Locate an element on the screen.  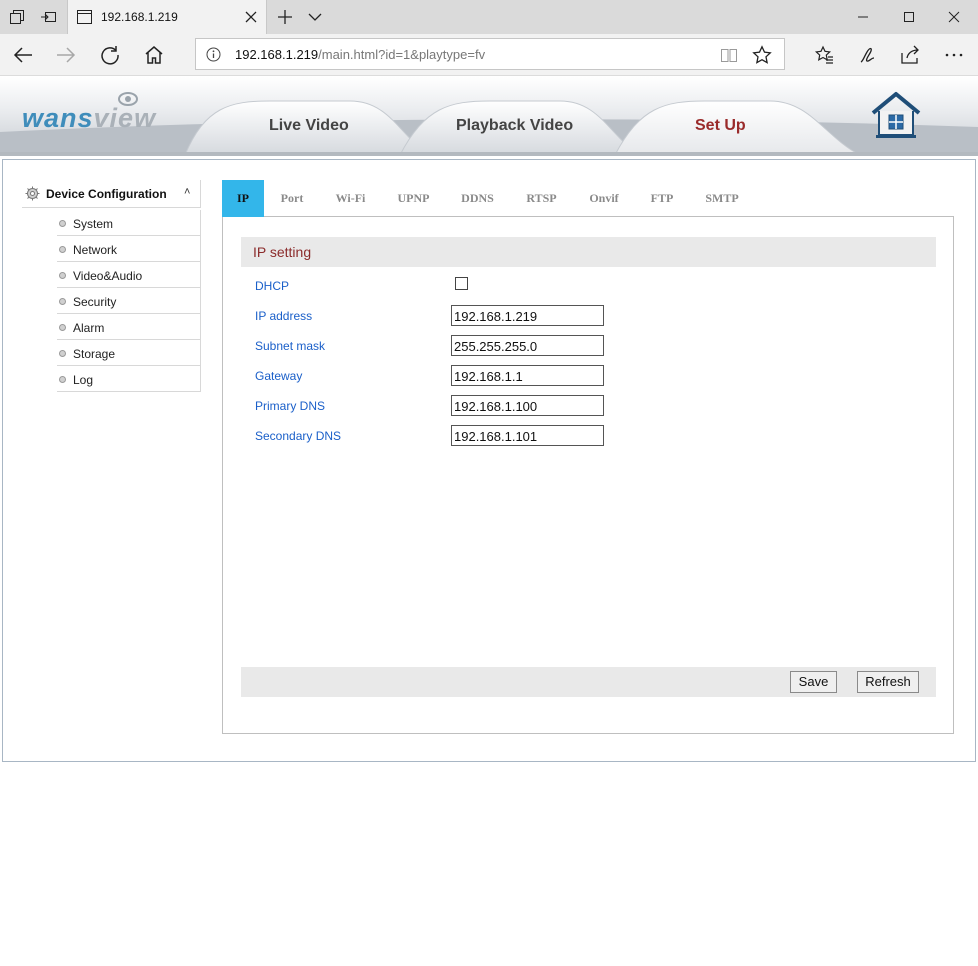
tab-upnp: UPNP is located at coordinates (413, 198).